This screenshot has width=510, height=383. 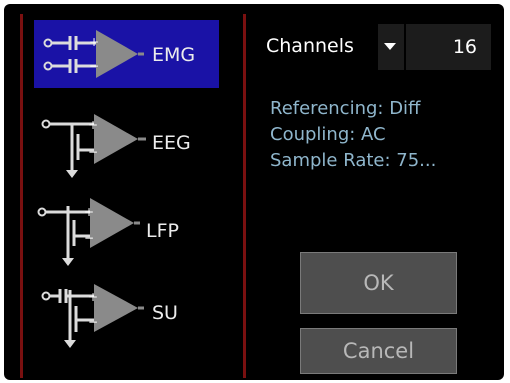 What do you see at coordinates (378, 351) in the screenshot?
I see `cancel-button: Cancel` at bounding box center [378, 351].